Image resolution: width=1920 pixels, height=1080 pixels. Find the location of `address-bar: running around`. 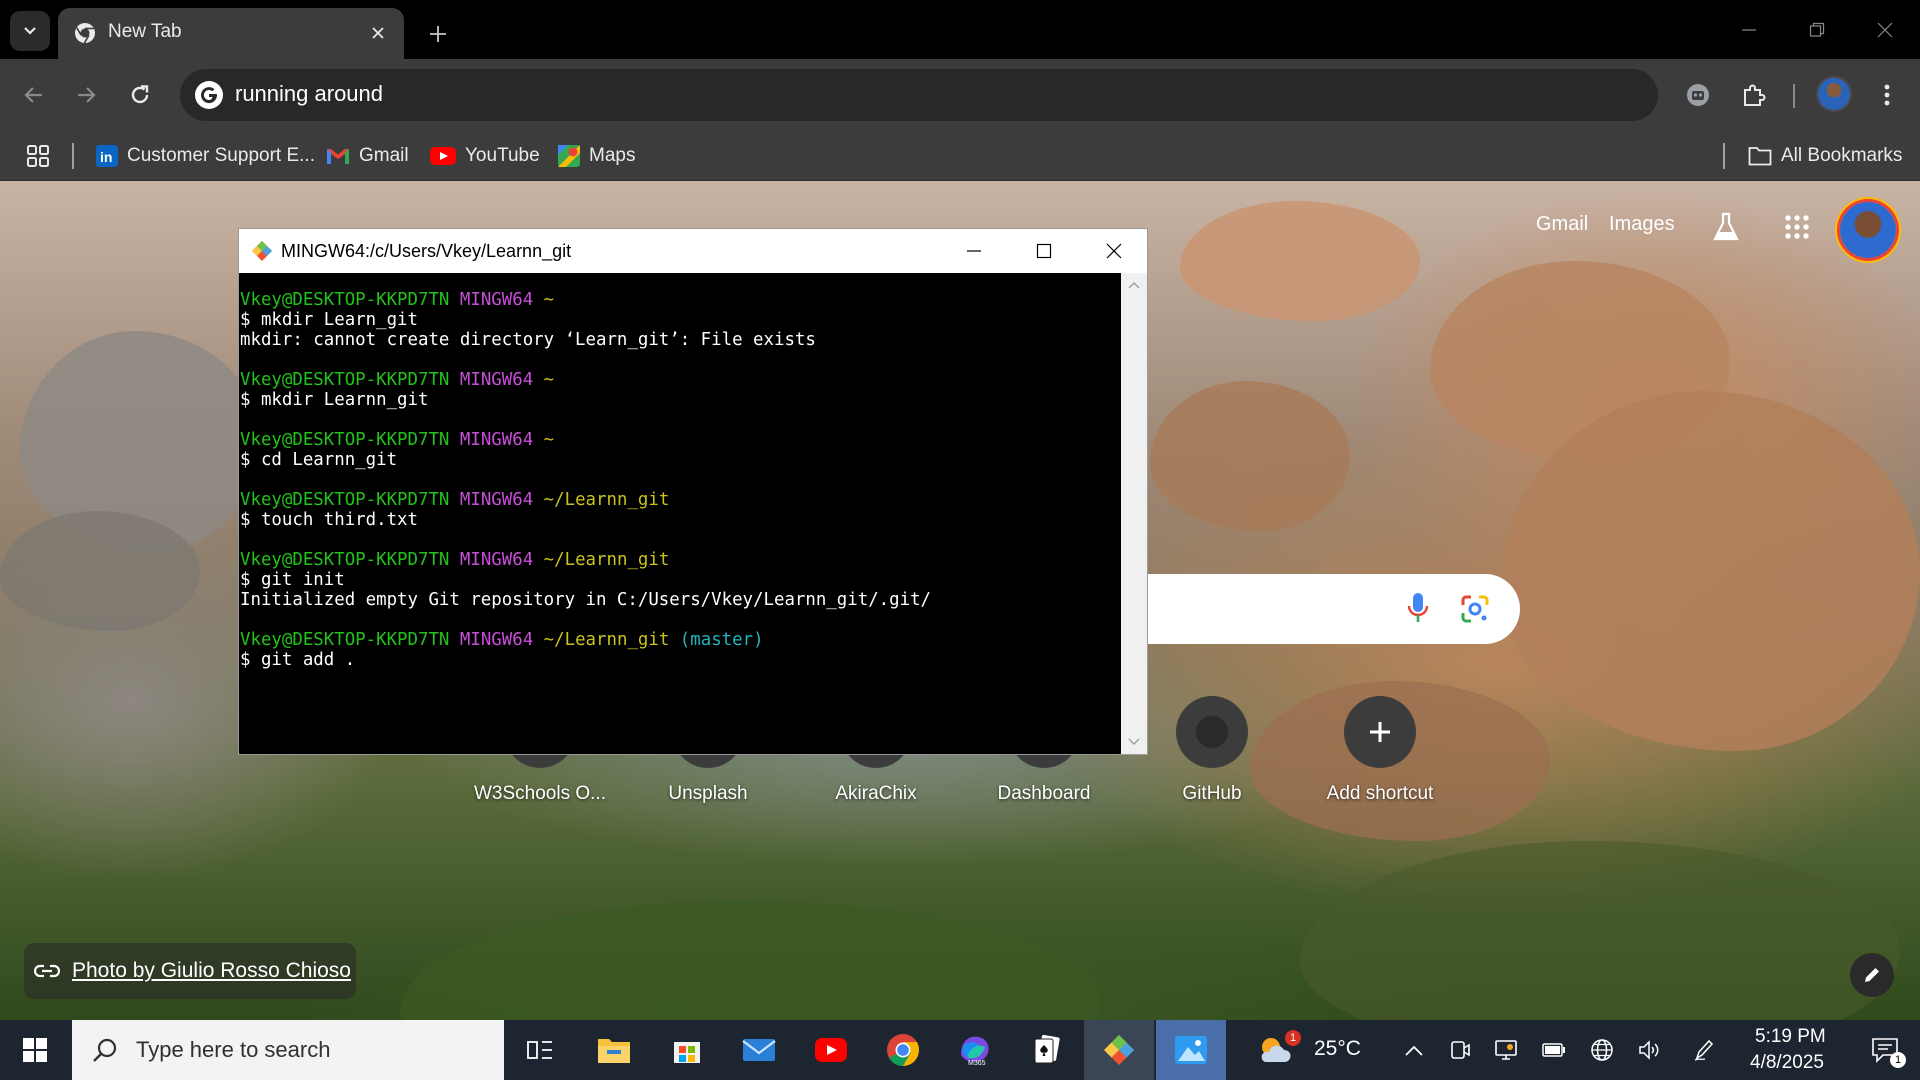

address-bar: running around is located at coordinates (919, 95).